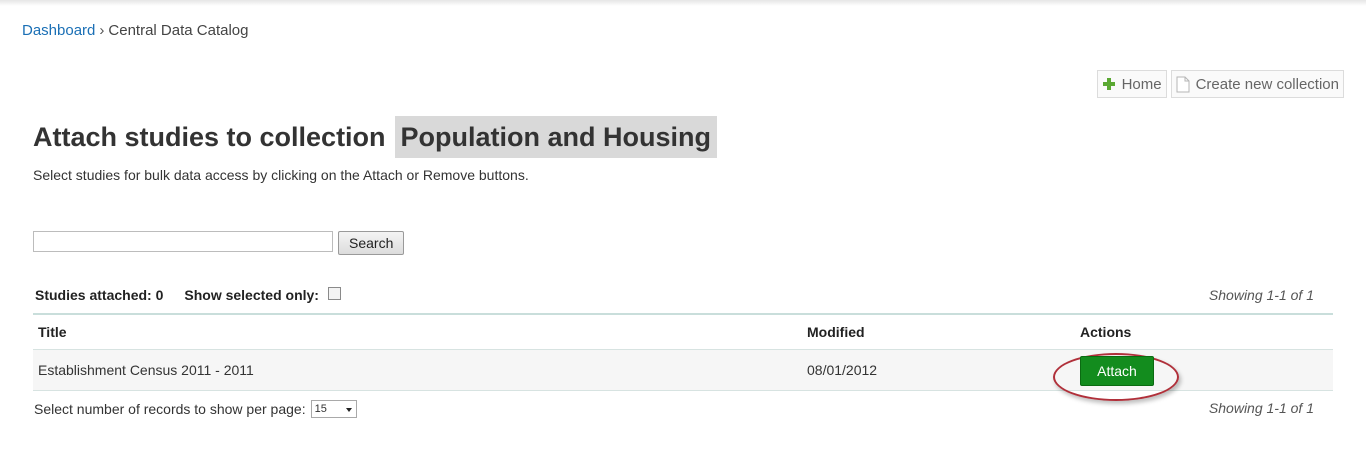 The height and width of the screenshot is (451, 1366). I want to click on search-button: Search, so click(371, 243).